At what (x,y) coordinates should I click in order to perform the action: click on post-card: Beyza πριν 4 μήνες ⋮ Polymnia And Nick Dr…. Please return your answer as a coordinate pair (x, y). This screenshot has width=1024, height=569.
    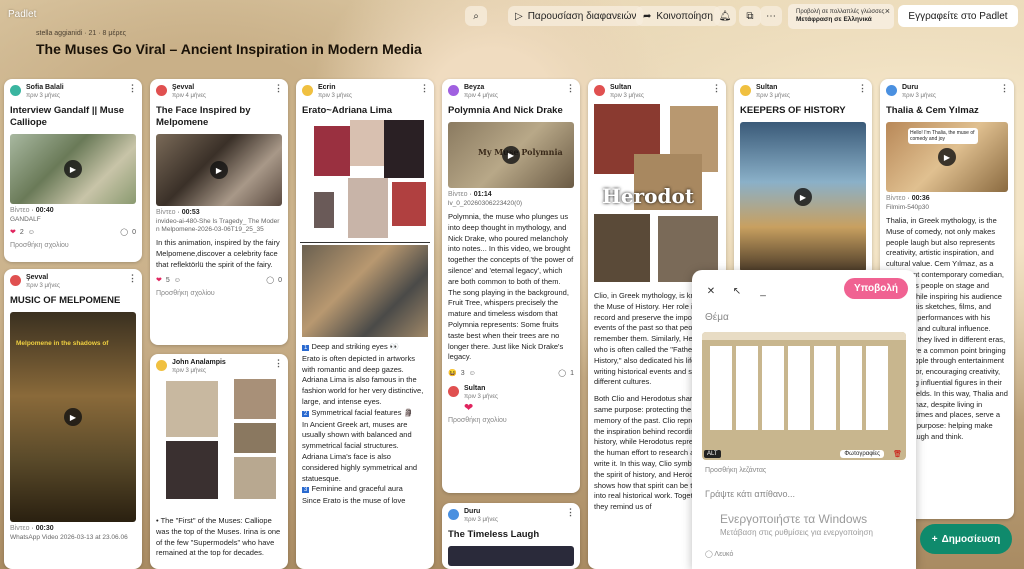
    Looking at the image, I should click on (511, 286).